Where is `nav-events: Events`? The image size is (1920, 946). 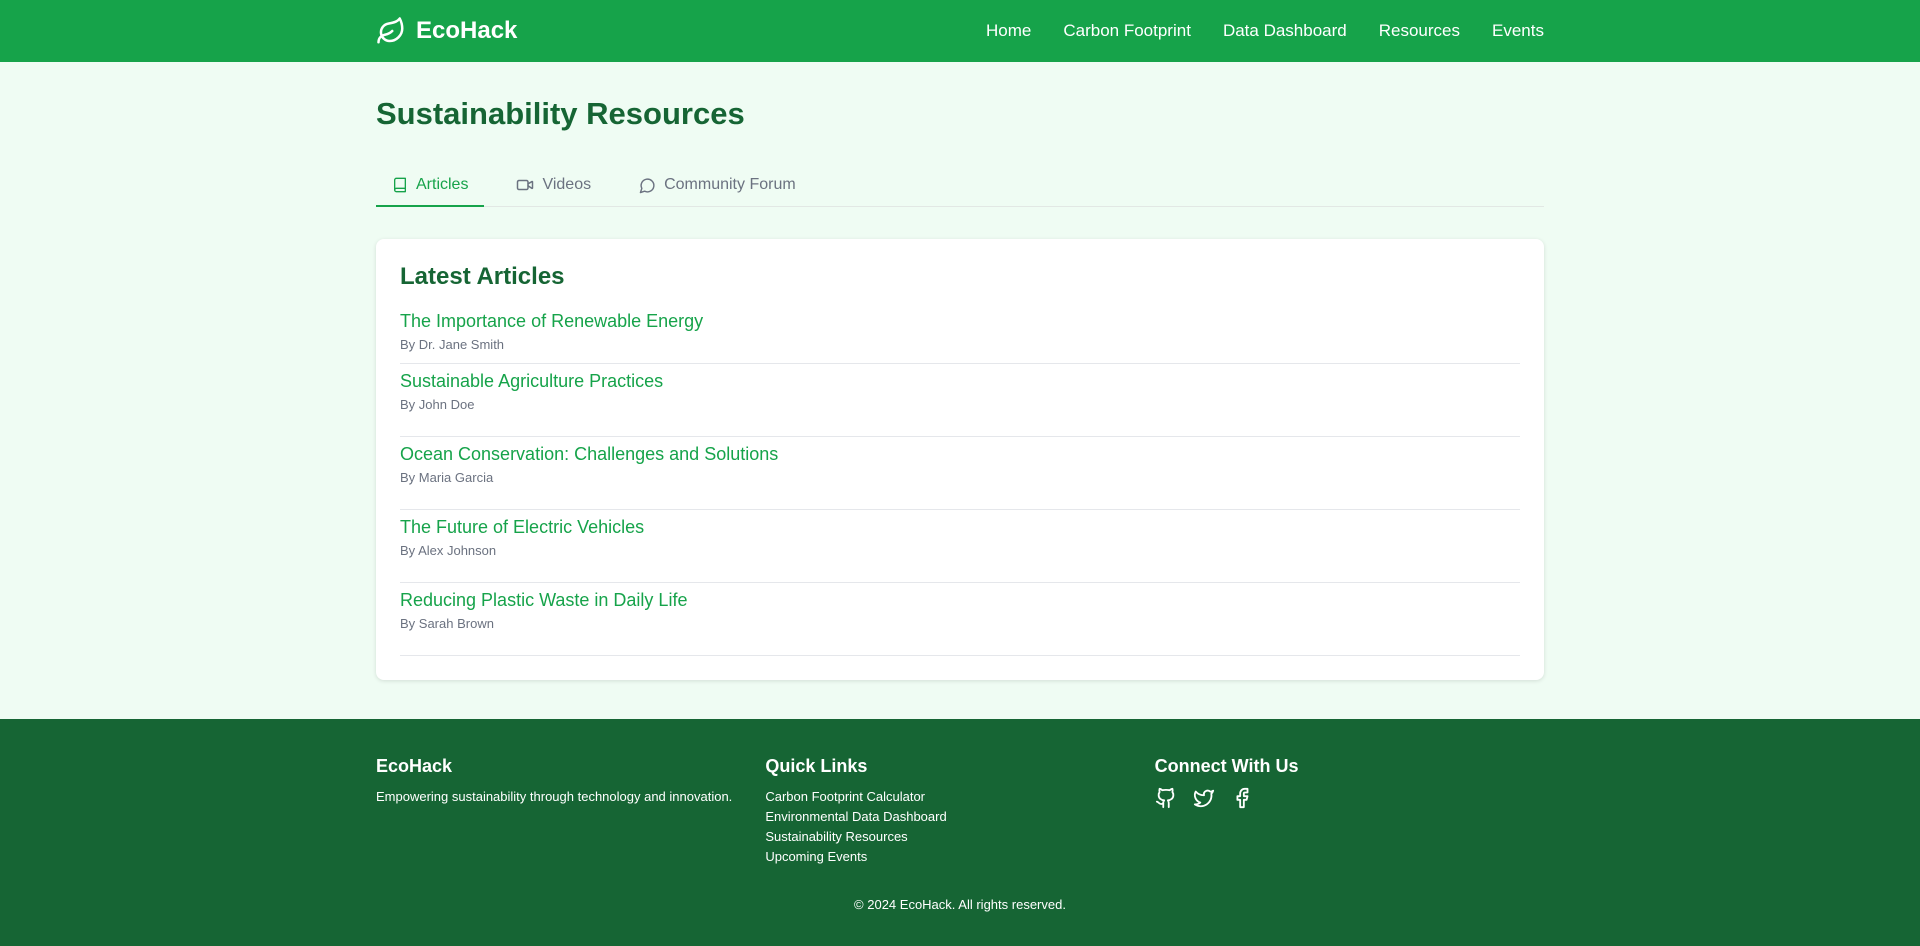
nav-events: Events is located at coordinates (1518, 31).